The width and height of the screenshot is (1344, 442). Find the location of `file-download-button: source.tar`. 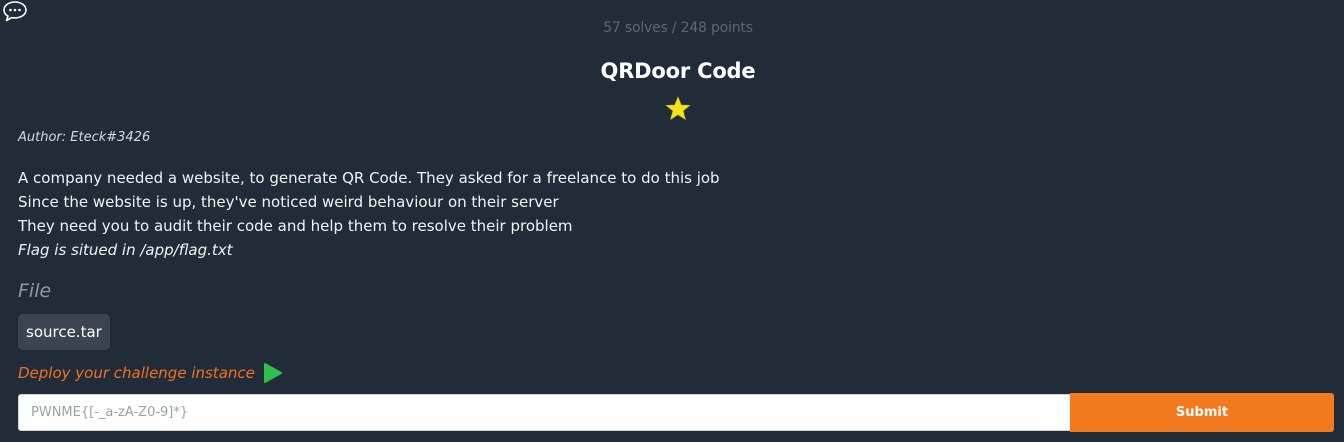

file-download-button: source.tar is located at coordinates (64, 332).